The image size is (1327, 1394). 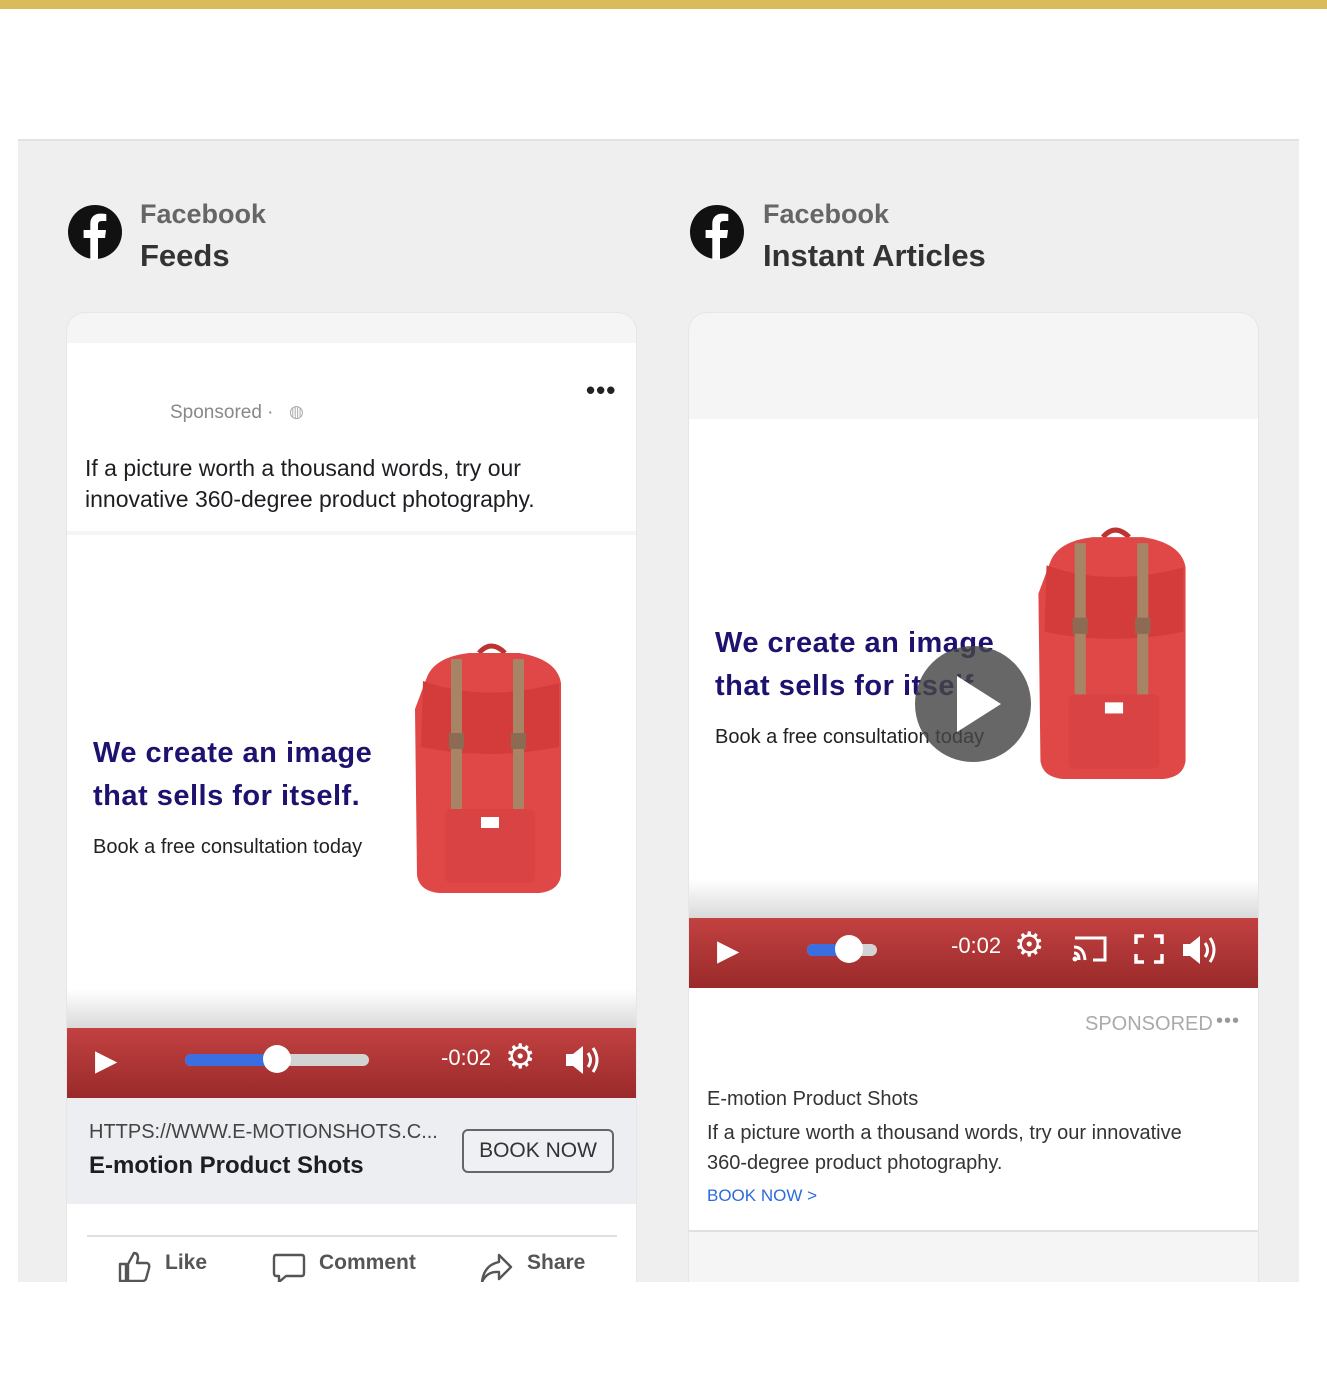 I want to click on comment-icon, so click(x=289, y=1266).